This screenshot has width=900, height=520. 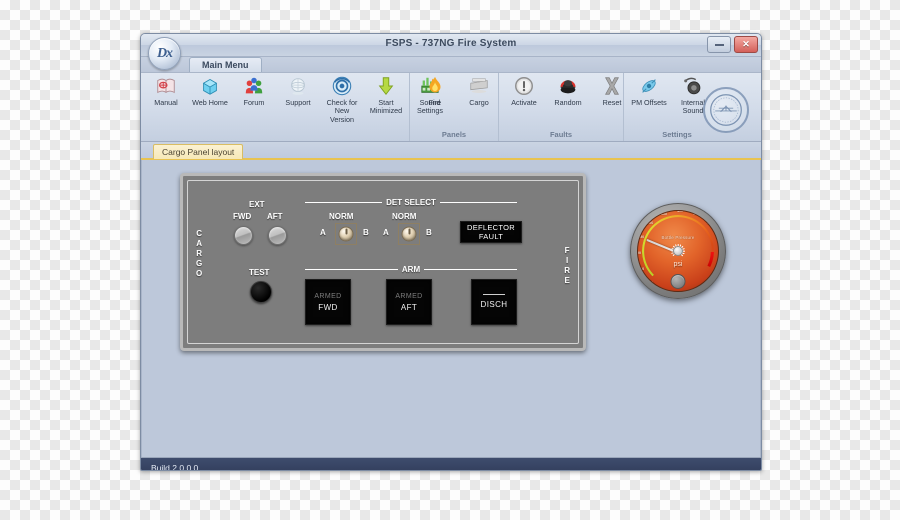 I want to click on det-switch-2-a-label: A, so click(x=386, y=232).